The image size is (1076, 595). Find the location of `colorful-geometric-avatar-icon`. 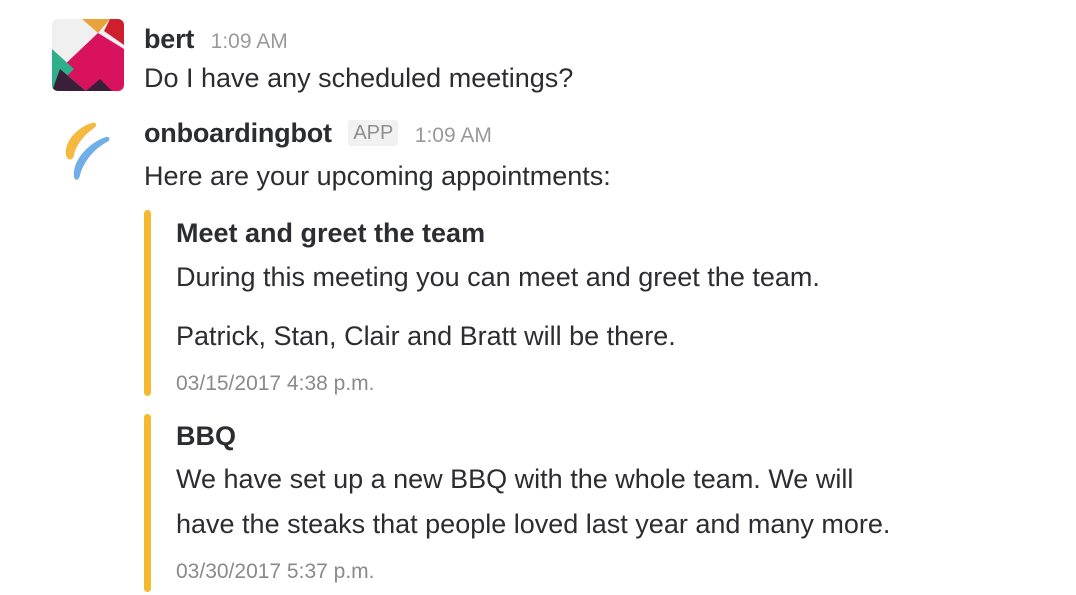

colorful-geometric-avatar-icon is located at coordinates (88, 55).